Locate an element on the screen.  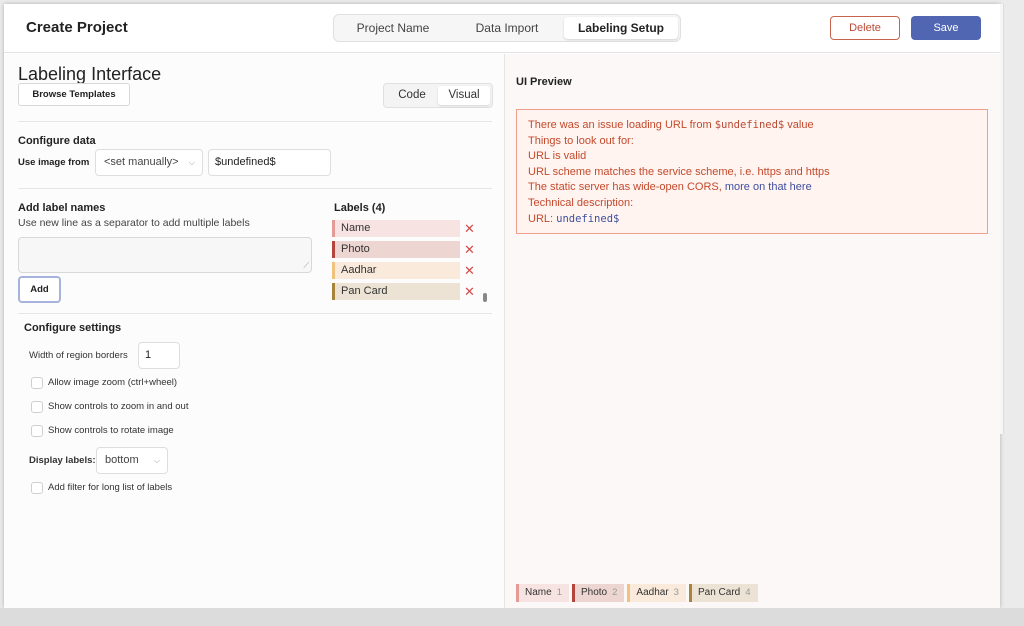
chip-label: Pan Card is located at coordinates (719, 592).